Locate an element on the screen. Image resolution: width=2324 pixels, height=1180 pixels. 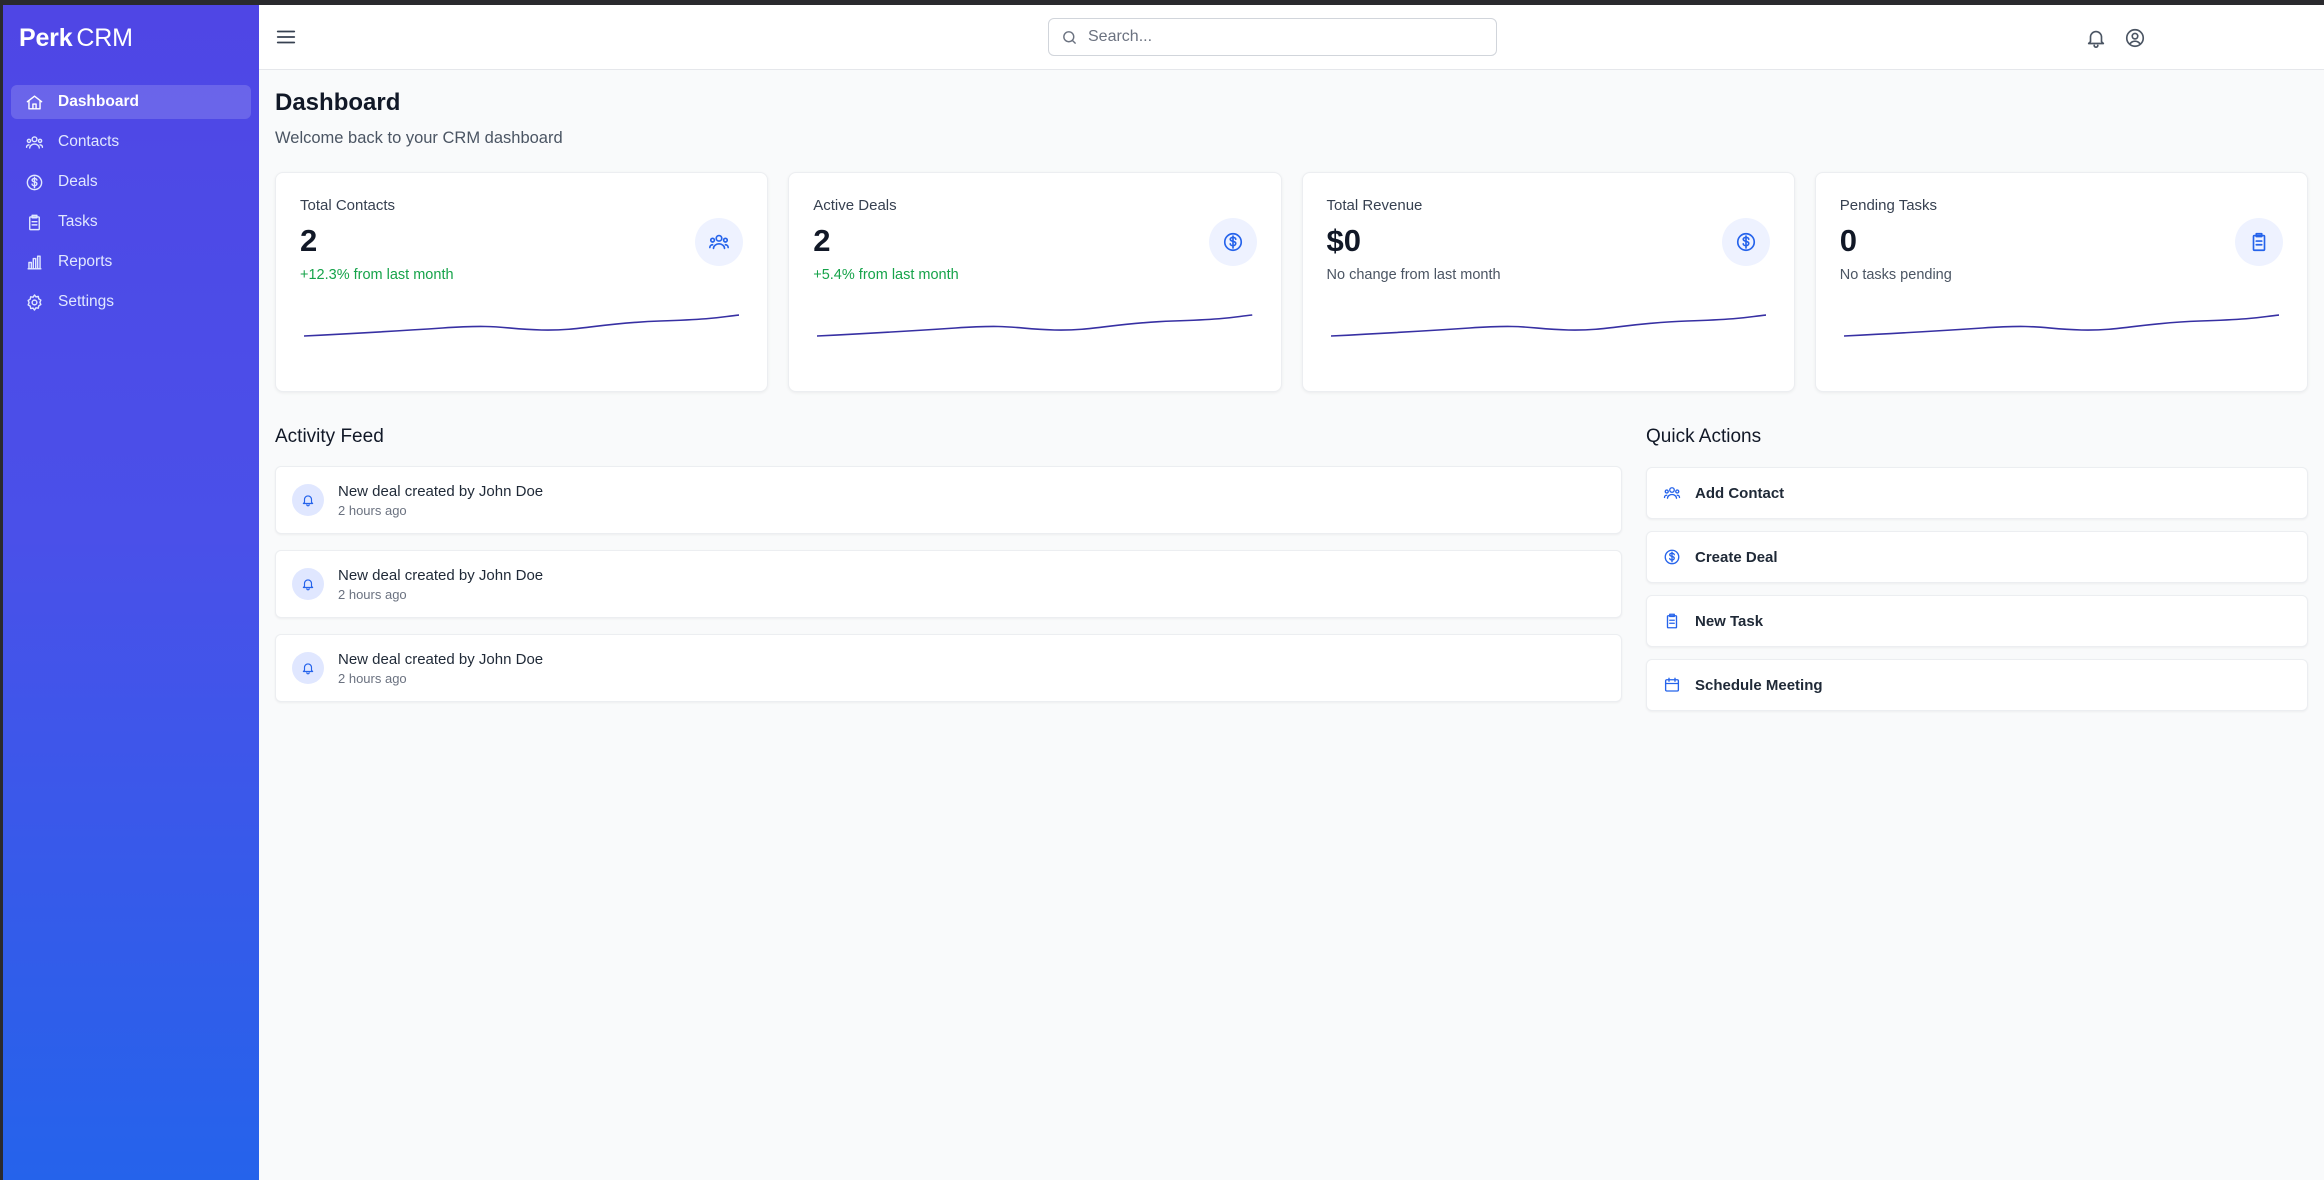
search-box is located at coordinates (1272, 37).